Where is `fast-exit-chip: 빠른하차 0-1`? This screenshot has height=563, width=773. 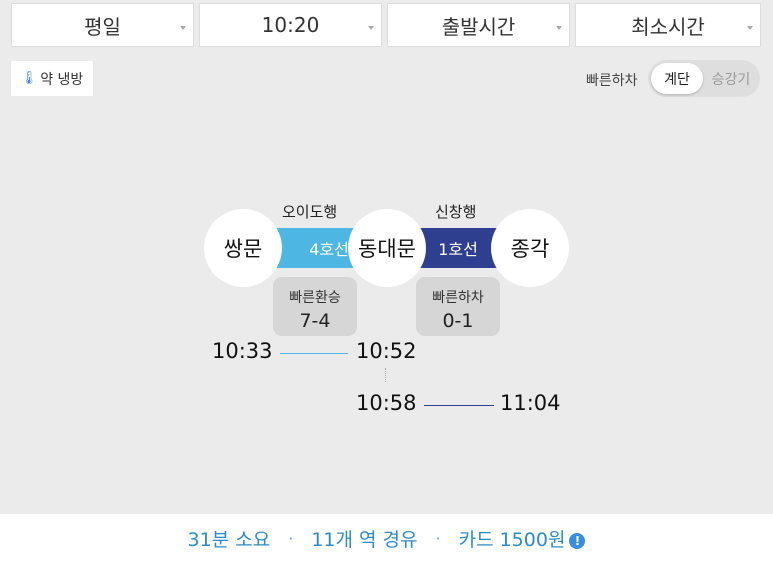 fast-exit-chip: 빠른하차 0-1 is located at coordinates (458, 306).